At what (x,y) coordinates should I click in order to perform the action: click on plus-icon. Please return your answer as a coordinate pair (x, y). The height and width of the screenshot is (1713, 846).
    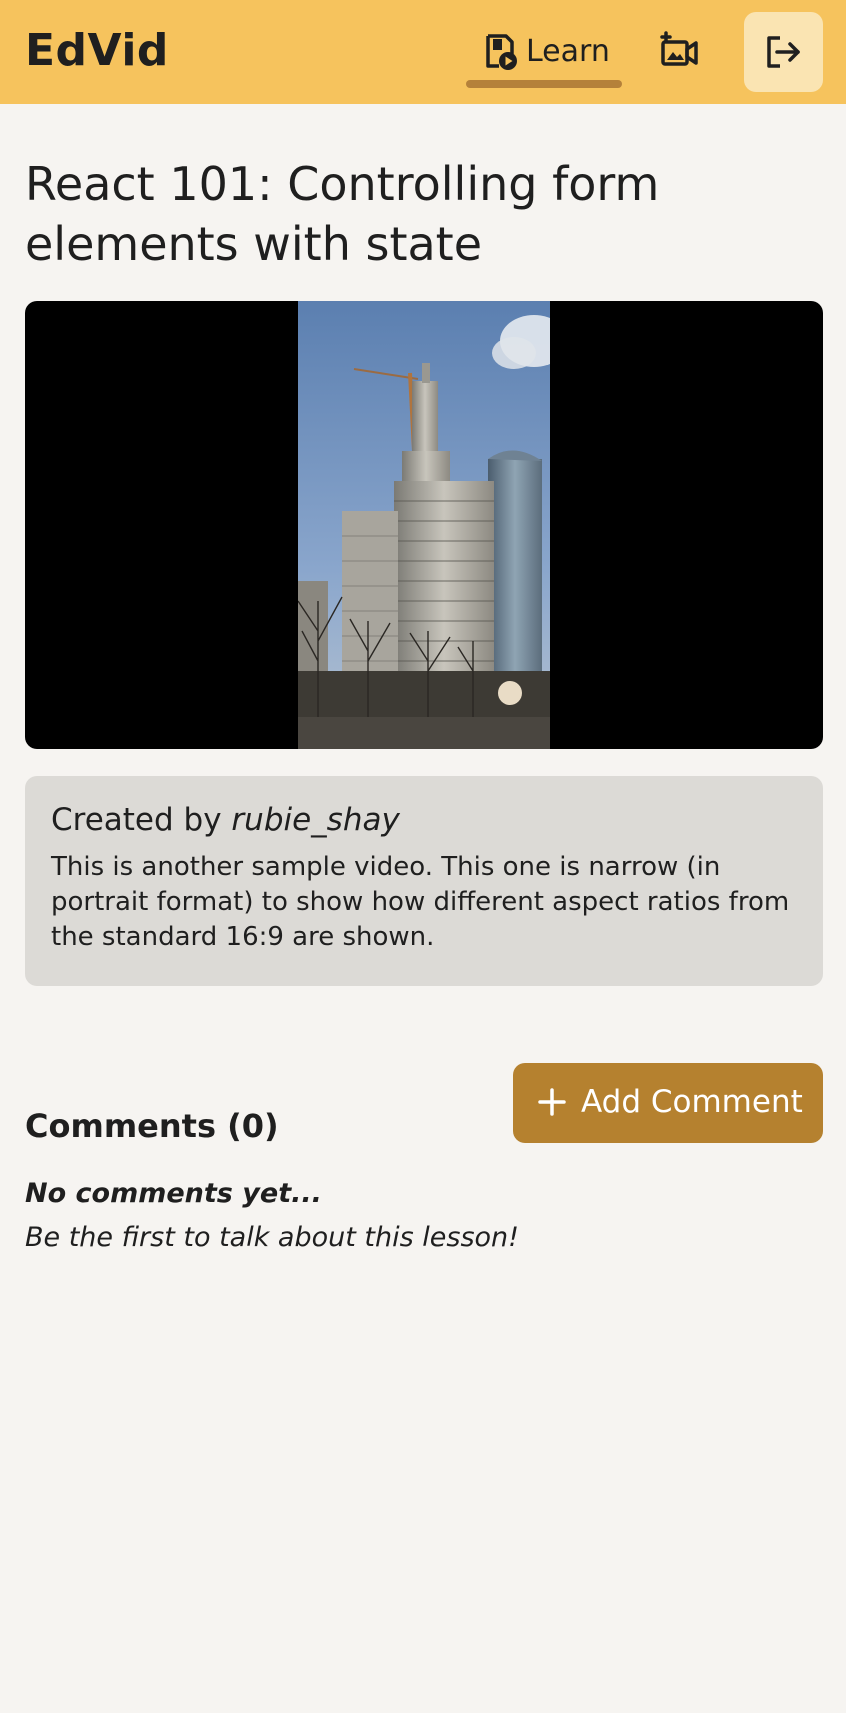
    Looking at the image, I should click on (552, 1102).